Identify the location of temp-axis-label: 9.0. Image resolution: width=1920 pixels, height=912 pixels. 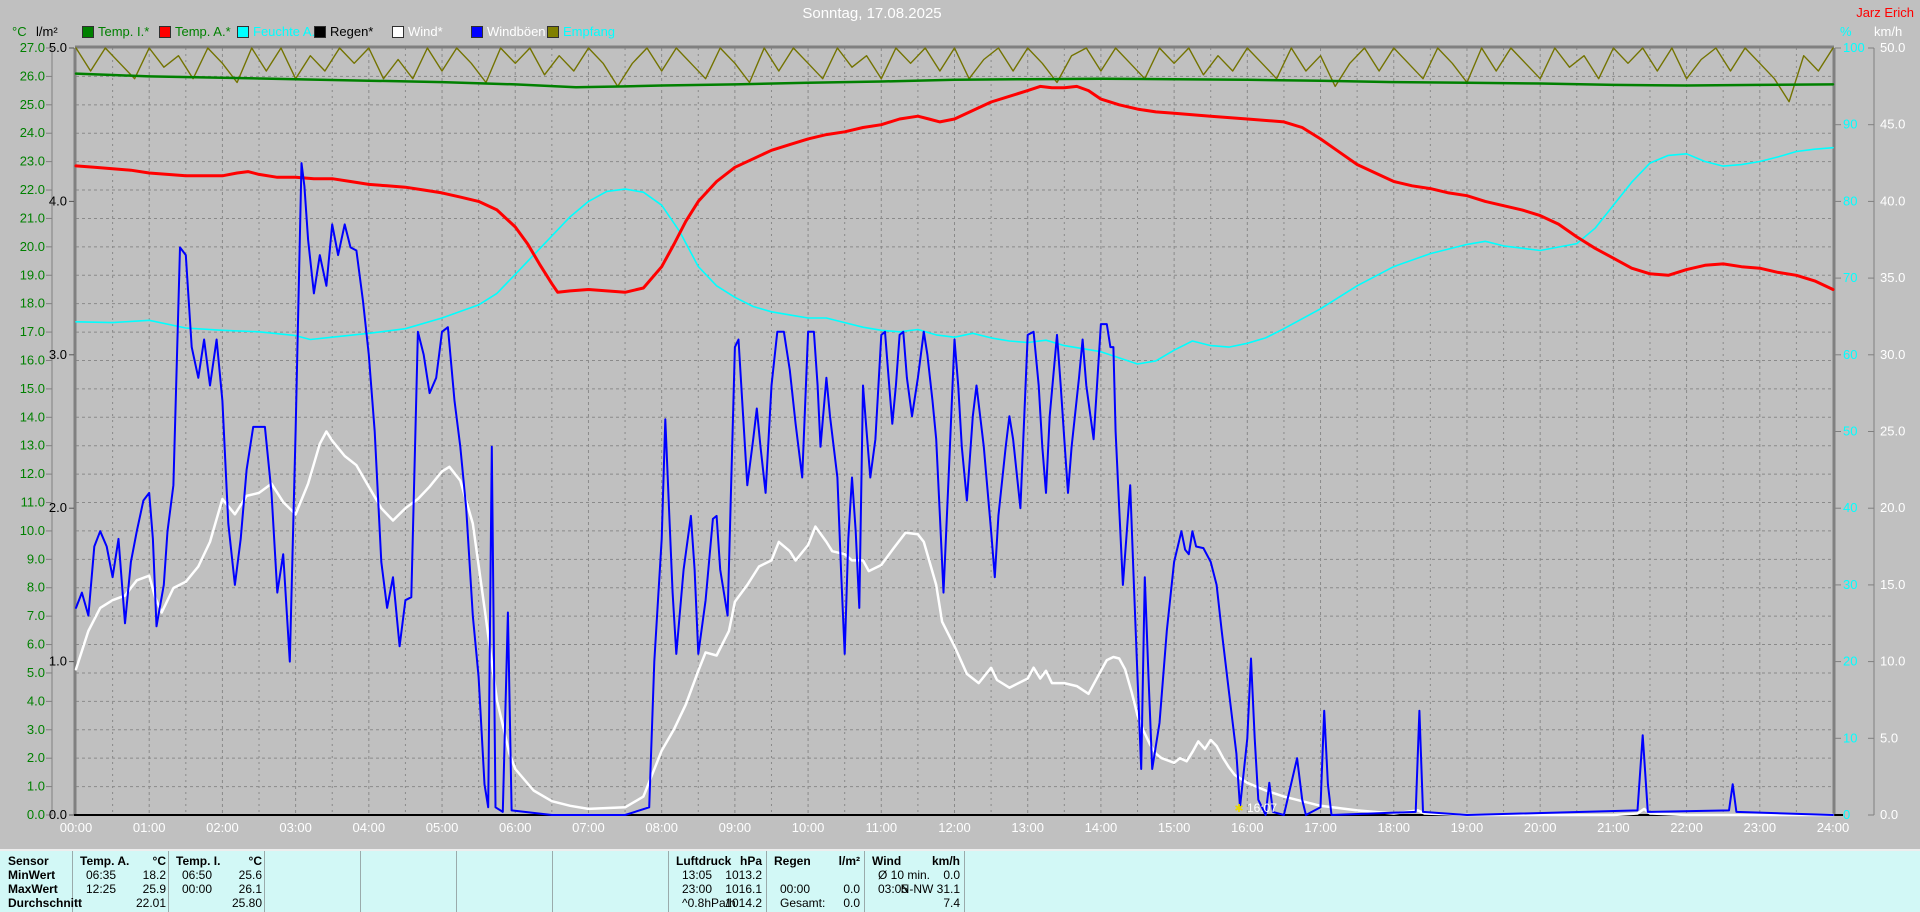
(36, 558).